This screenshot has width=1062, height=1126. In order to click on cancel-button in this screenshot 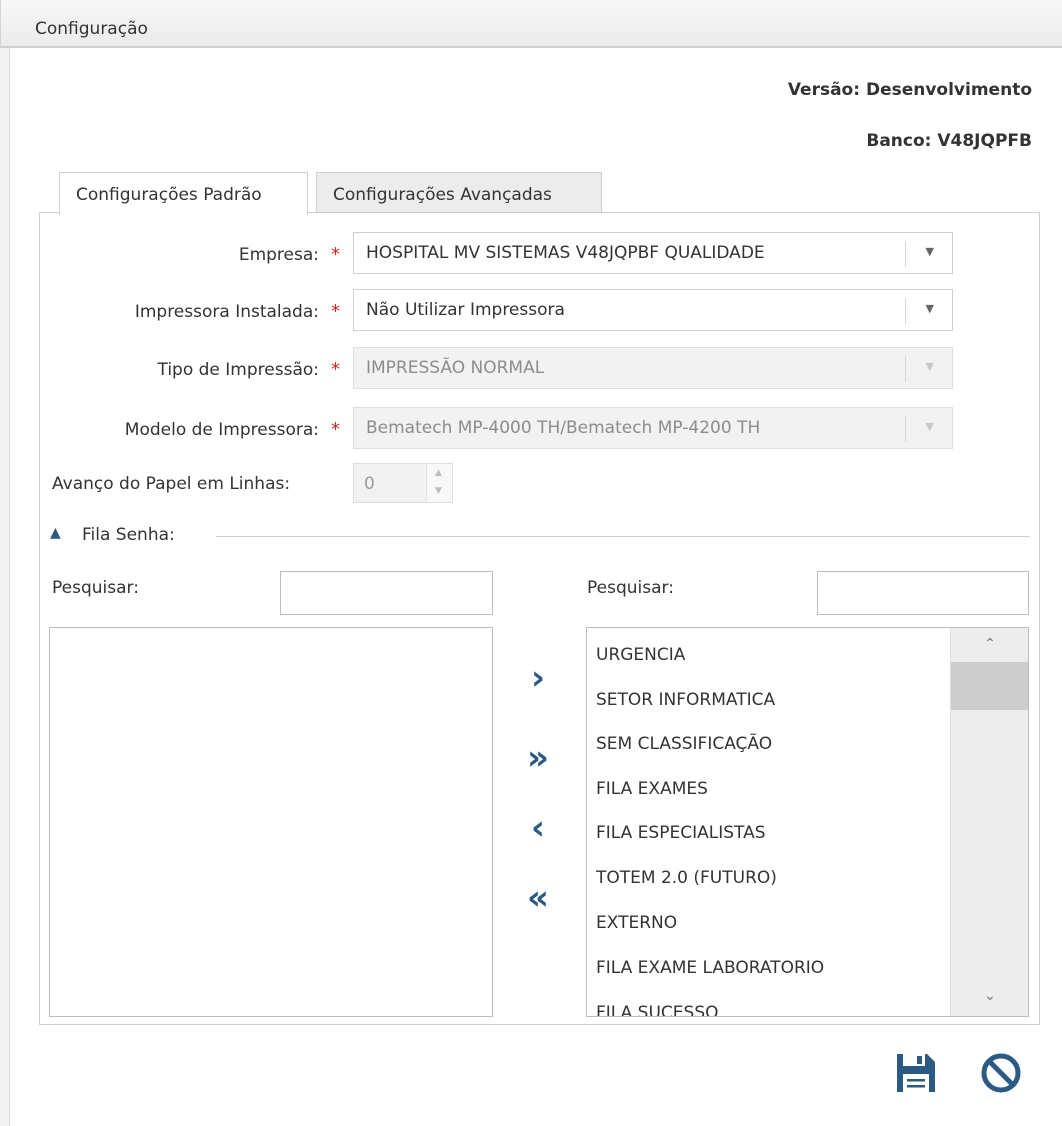, I will do `click(1001, 1073)`.